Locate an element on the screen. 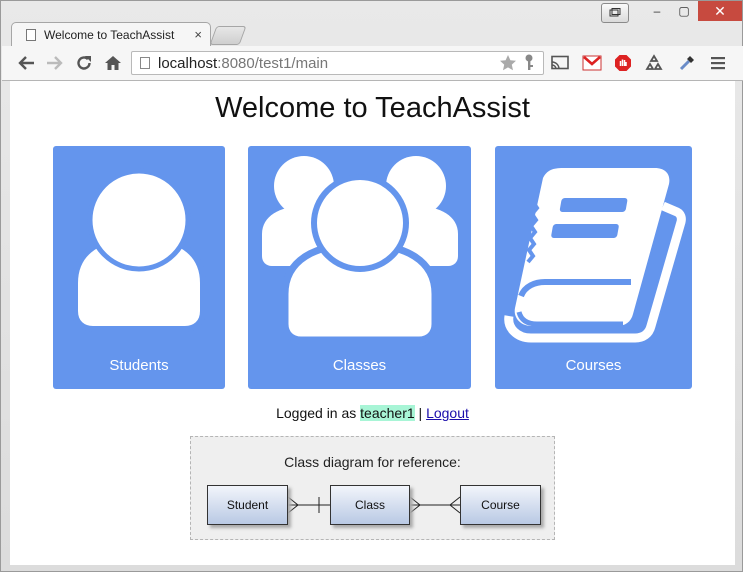  forward-button is located at coordinates (55, 63).